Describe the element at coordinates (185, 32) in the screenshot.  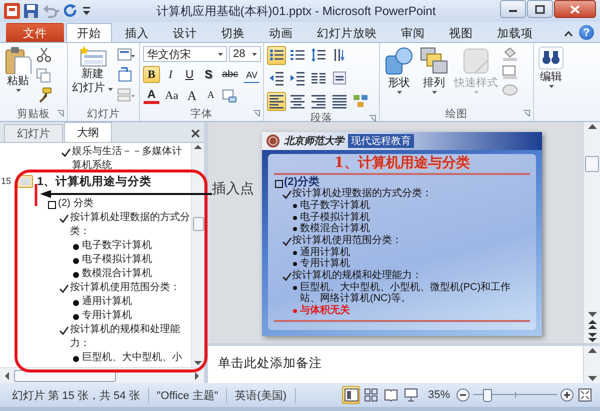
I see `ribbon-tab: 设计` at that location.